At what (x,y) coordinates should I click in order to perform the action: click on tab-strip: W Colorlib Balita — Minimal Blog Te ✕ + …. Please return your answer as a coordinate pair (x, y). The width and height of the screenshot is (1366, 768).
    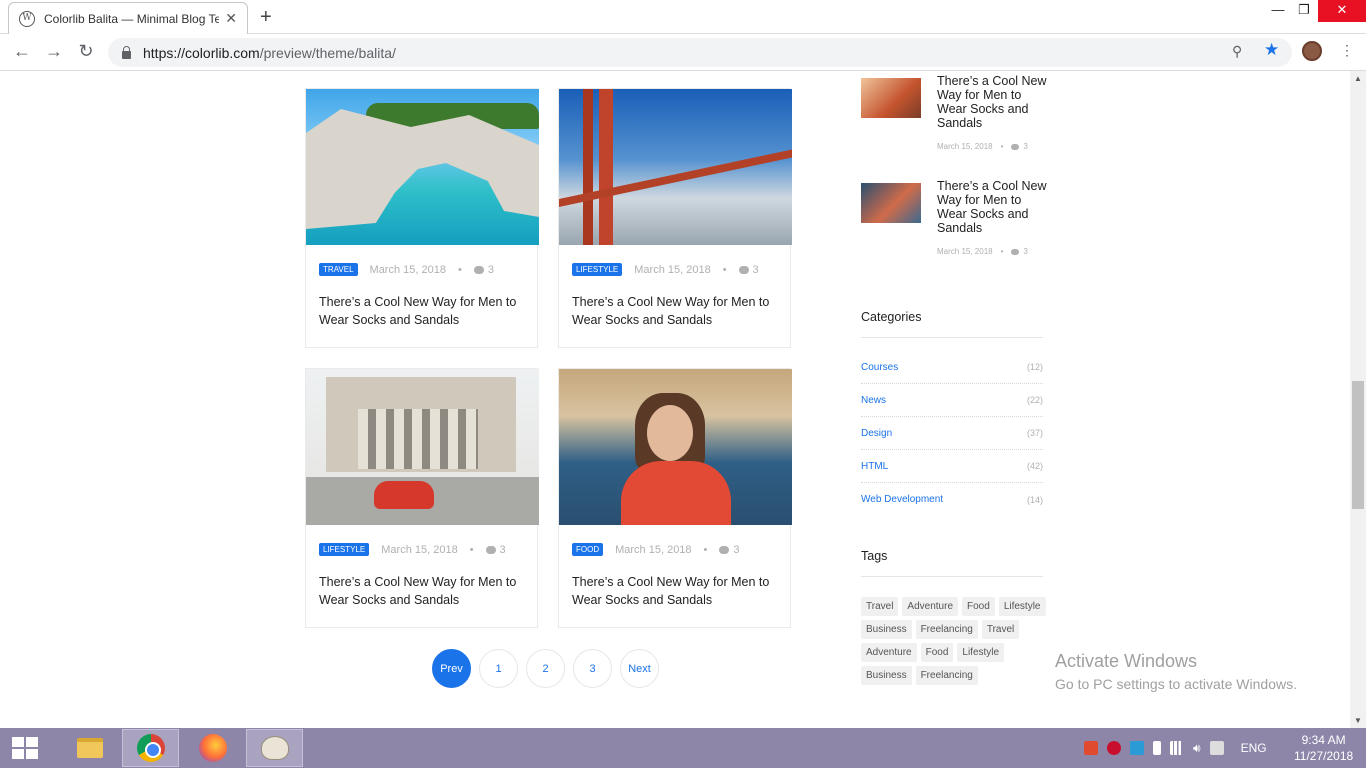
    Looking at the image, I should click on (683, 17).